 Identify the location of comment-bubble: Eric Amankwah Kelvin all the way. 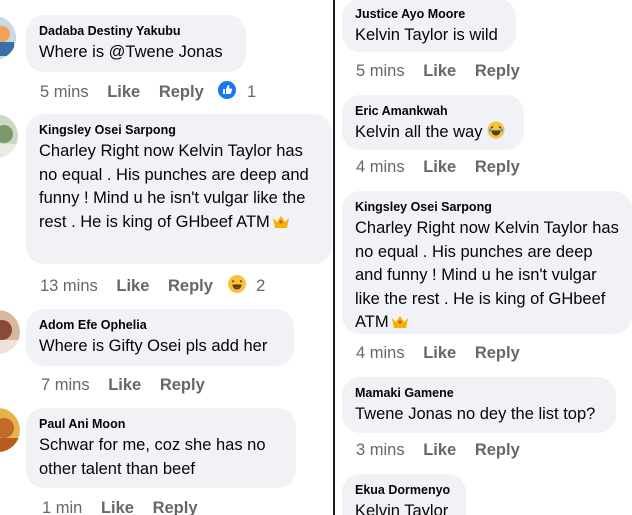
(433, 122).